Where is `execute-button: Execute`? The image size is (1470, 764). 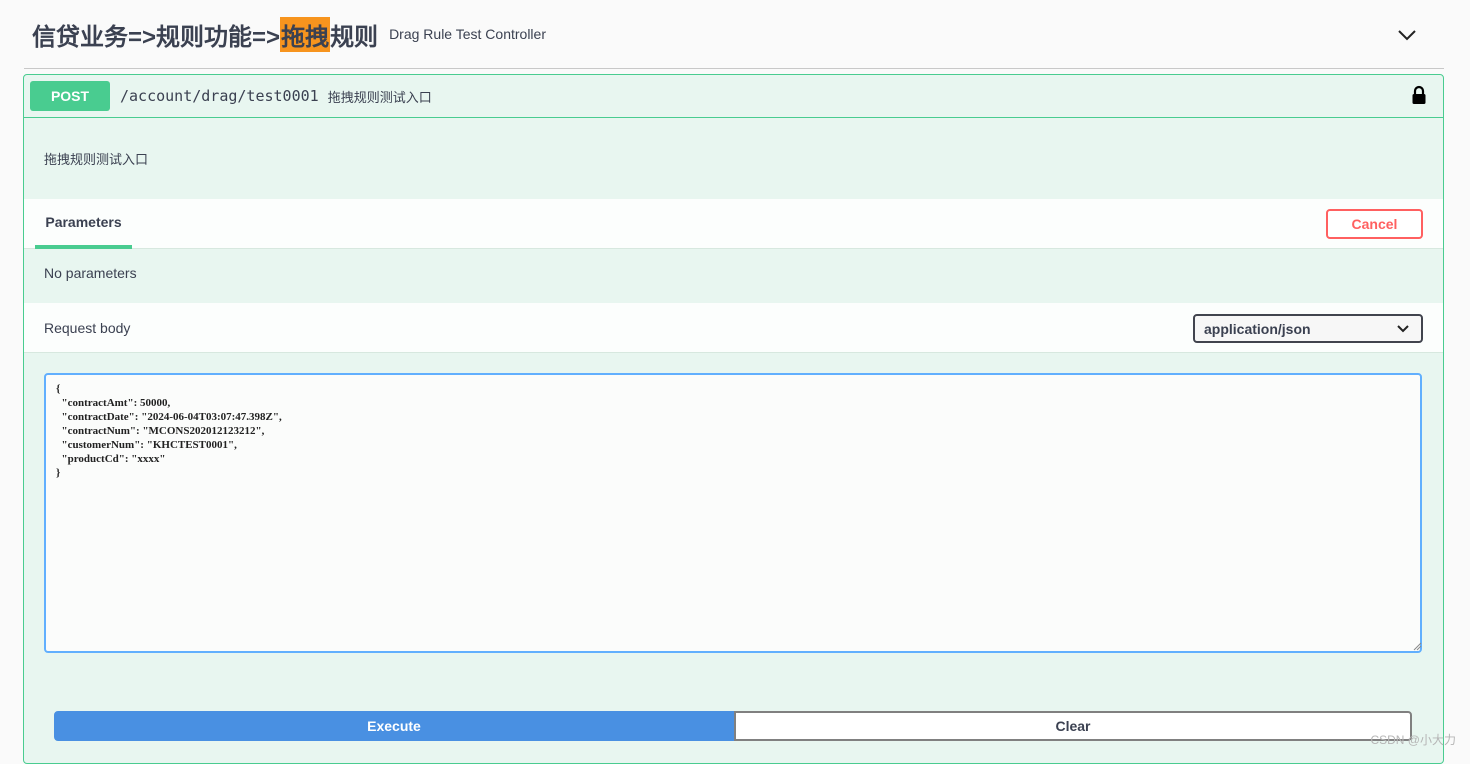
execute-button: Execute is located at coordinates (394, 726).